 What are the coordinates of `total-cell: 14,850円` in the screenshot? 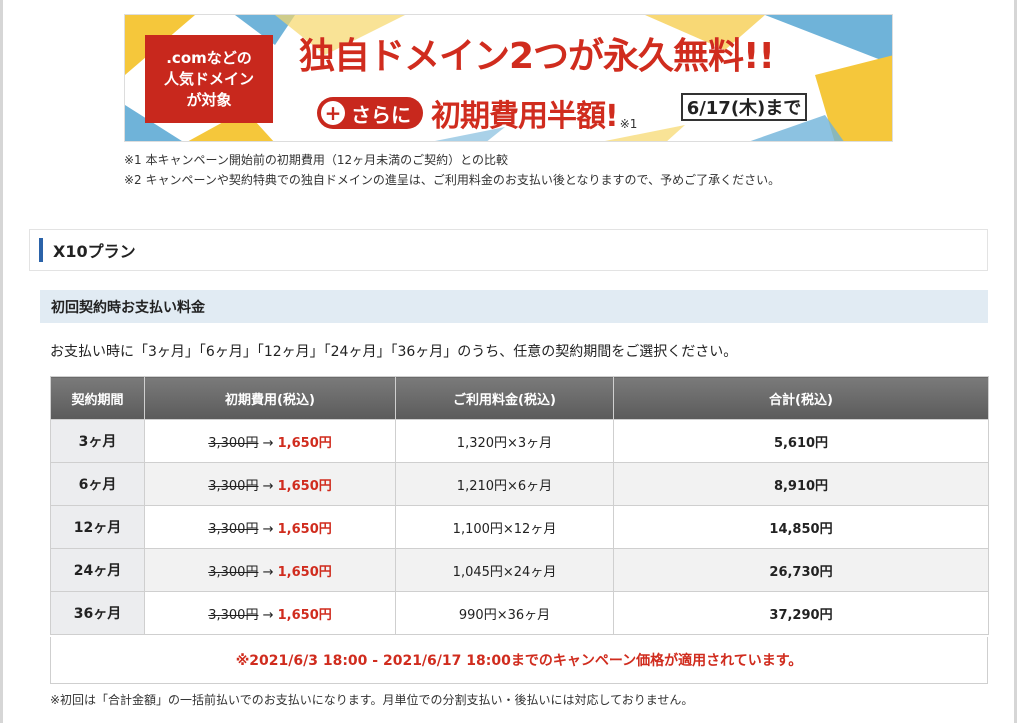 It's located at (801, 527).